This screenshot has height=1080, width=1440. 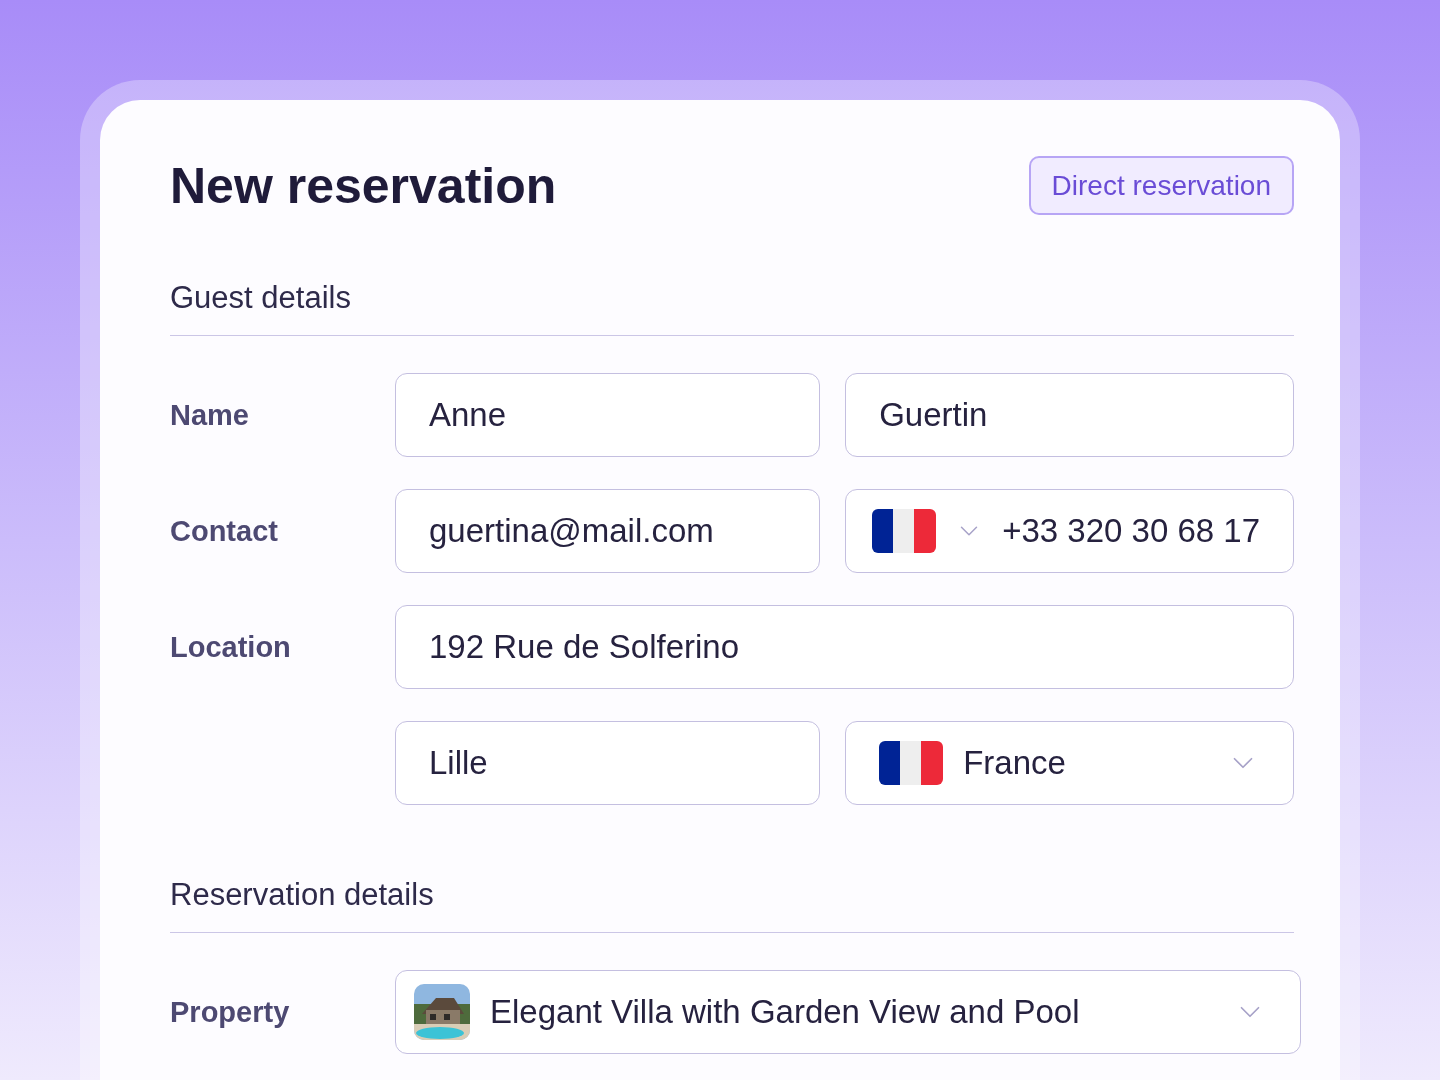 What do you see at coordinates (934, 415) in the screenshot?
I see `input-field-value: Guertin` at bounding box center [934, 415].